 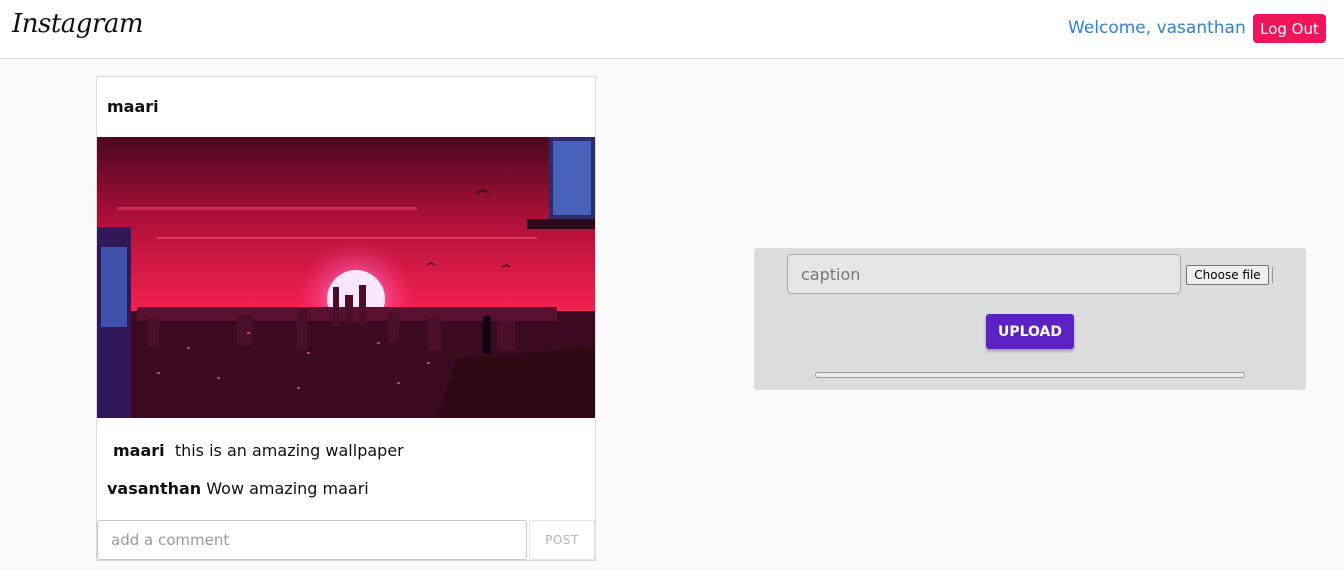 I want to click on comment-username: vasanthan, so click(x=154, y=488).